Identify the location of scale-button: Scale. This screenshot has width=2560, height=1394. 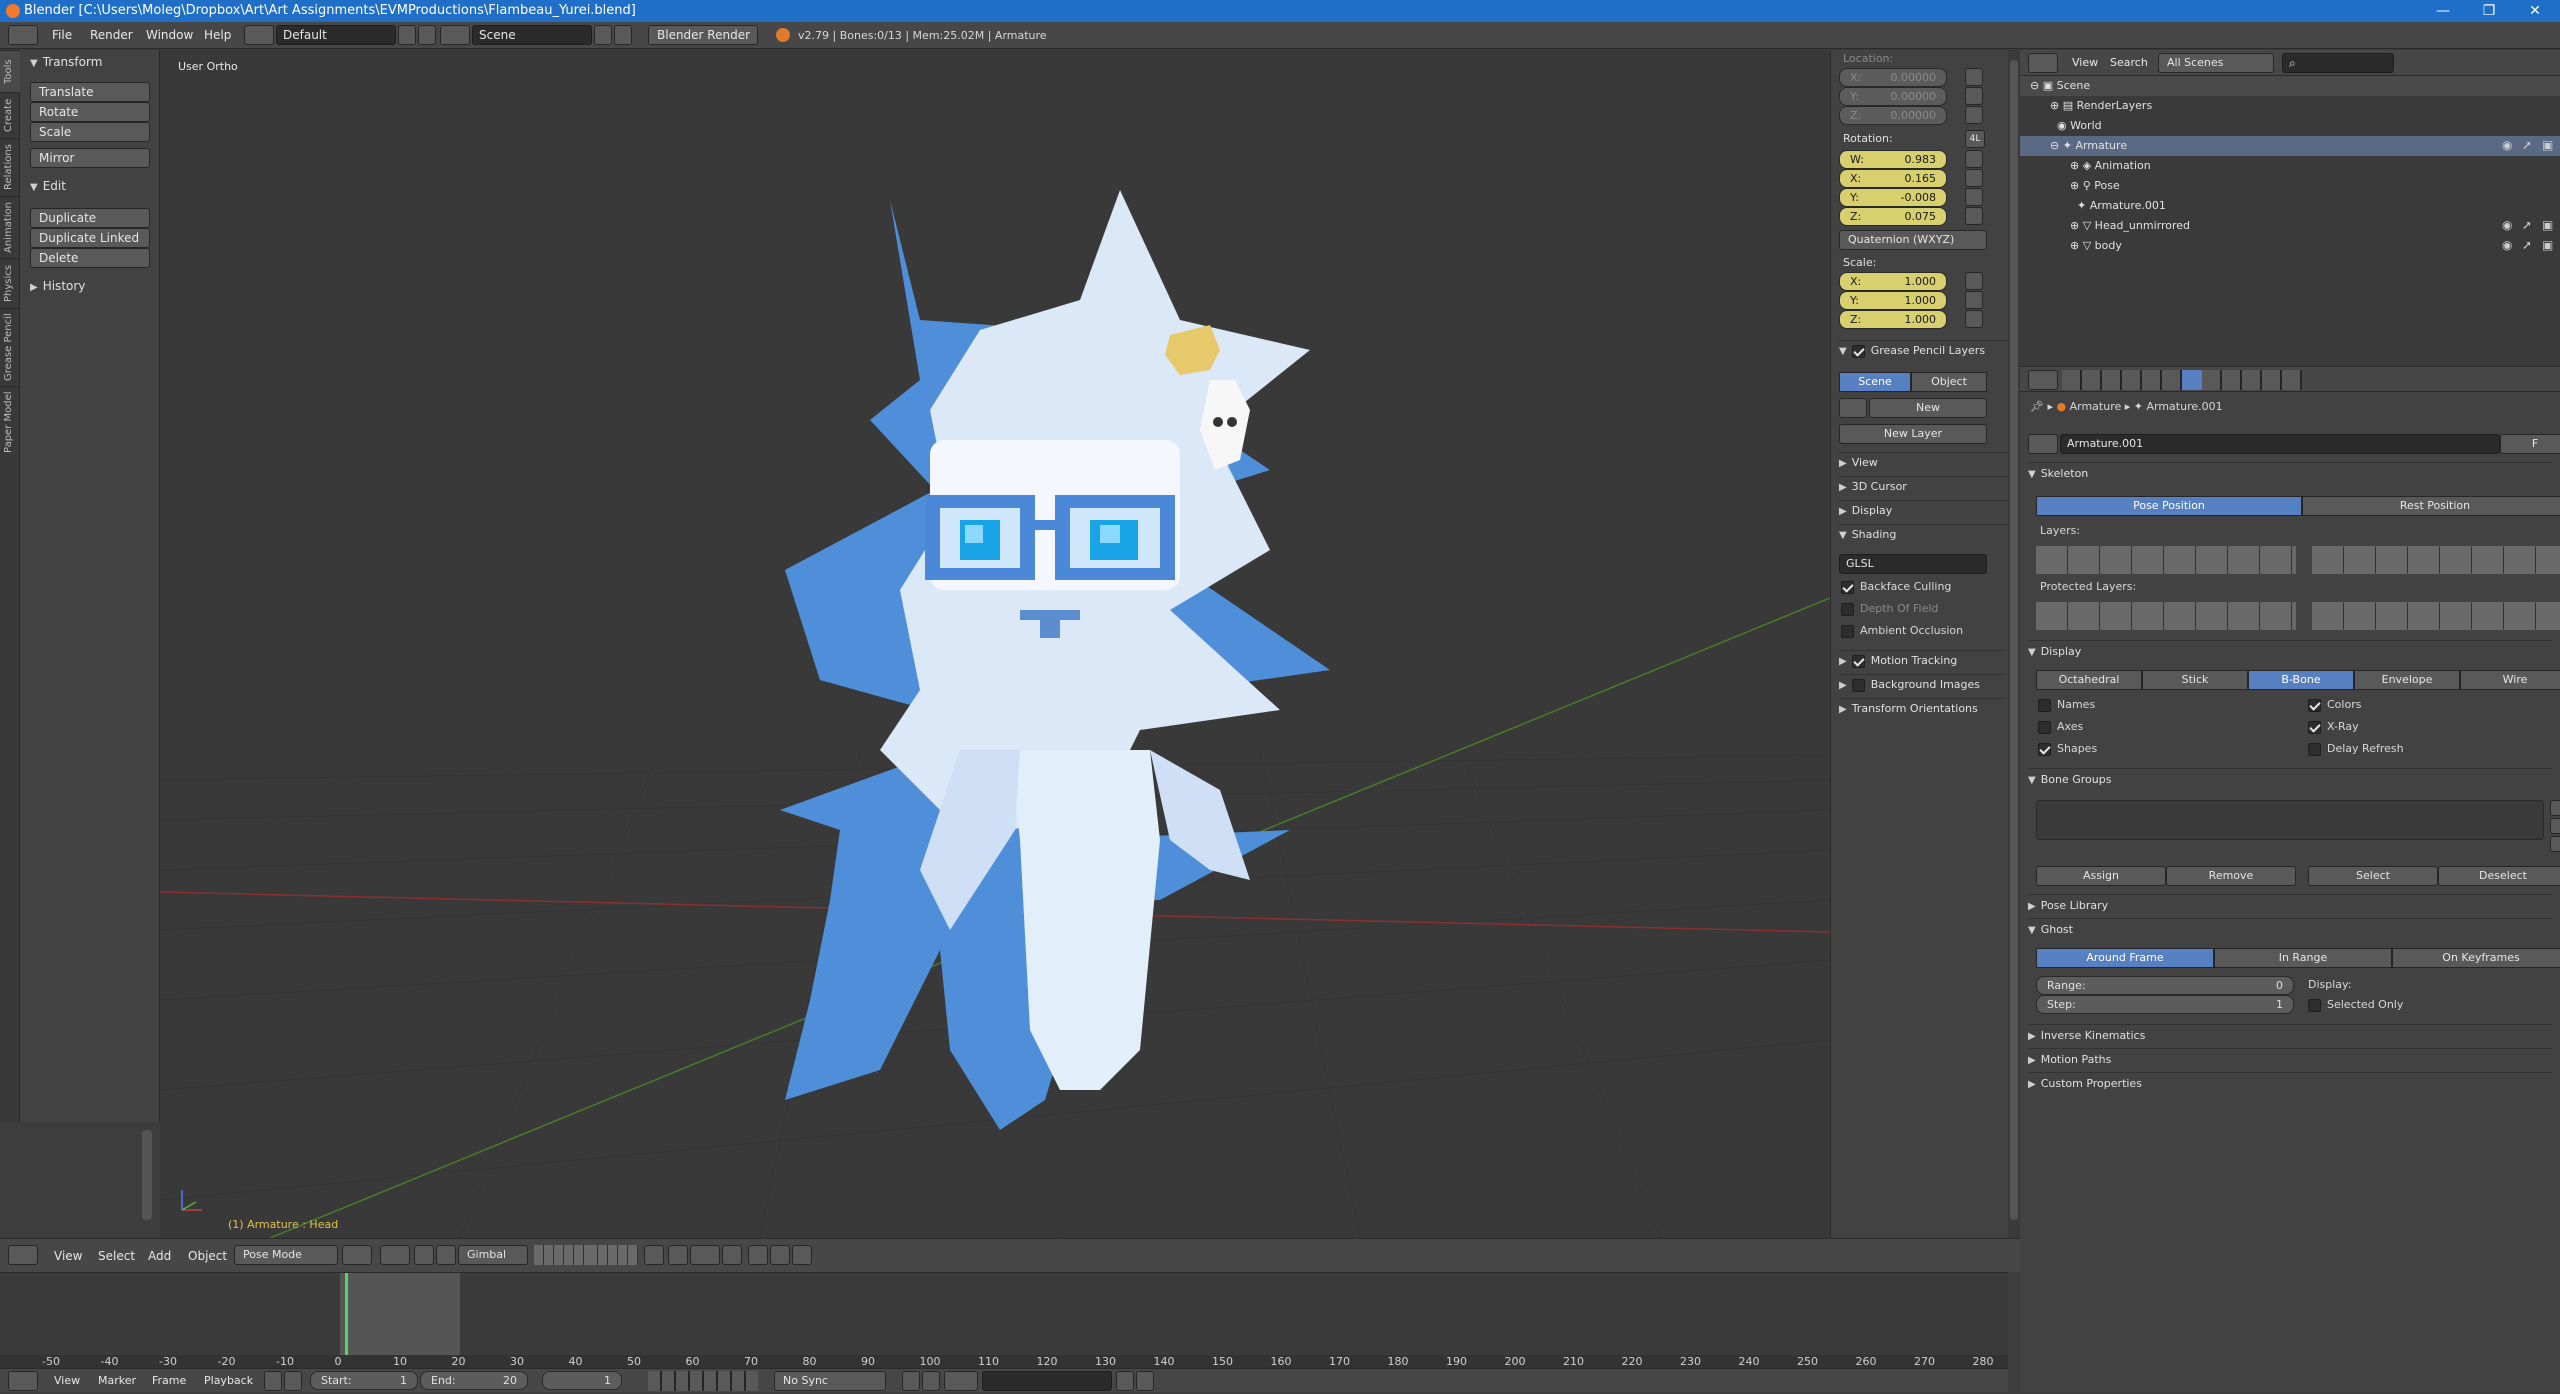
(90, 132).